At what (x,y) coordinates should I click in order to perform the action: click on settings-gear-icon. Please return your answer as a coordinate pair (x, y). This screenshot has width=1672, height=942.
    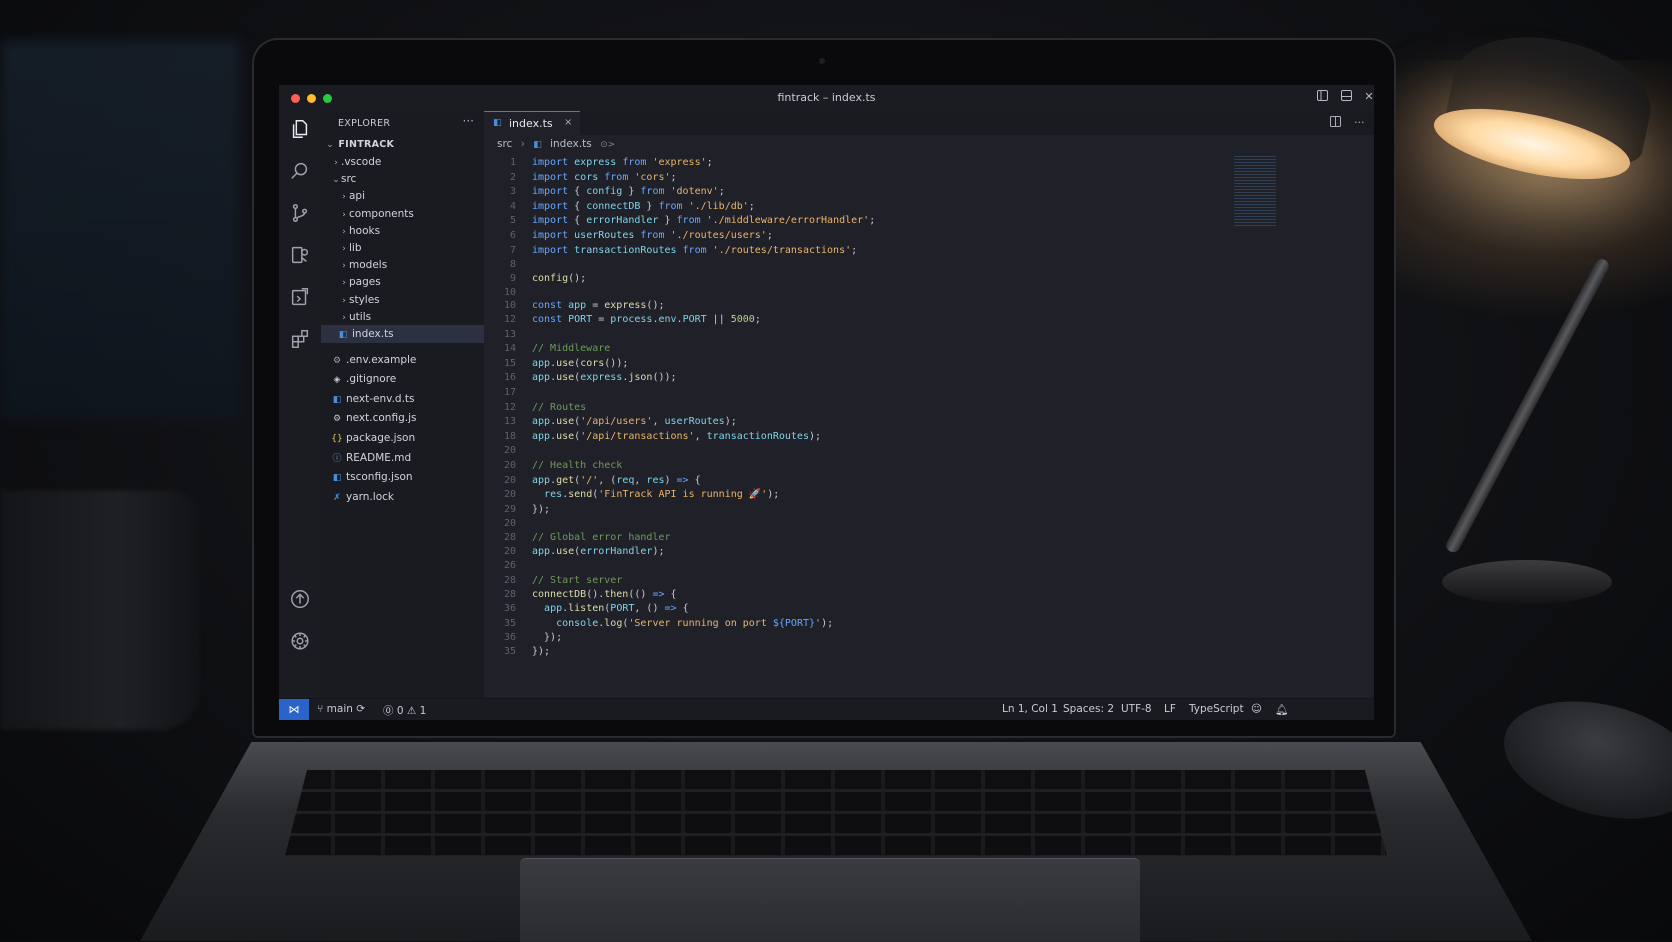
    Looking at the image, I should click on (300, 641).